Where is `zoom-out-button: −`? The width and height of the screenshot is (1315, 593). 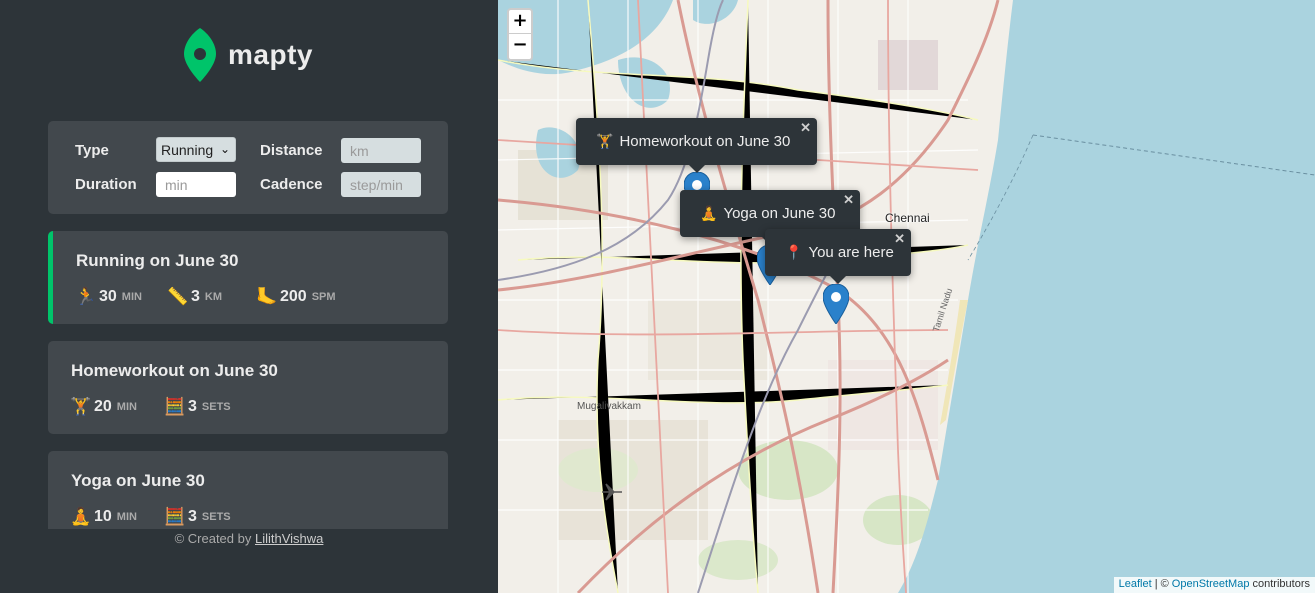
zoom-out-button: − is located at coordinates (520, 46).